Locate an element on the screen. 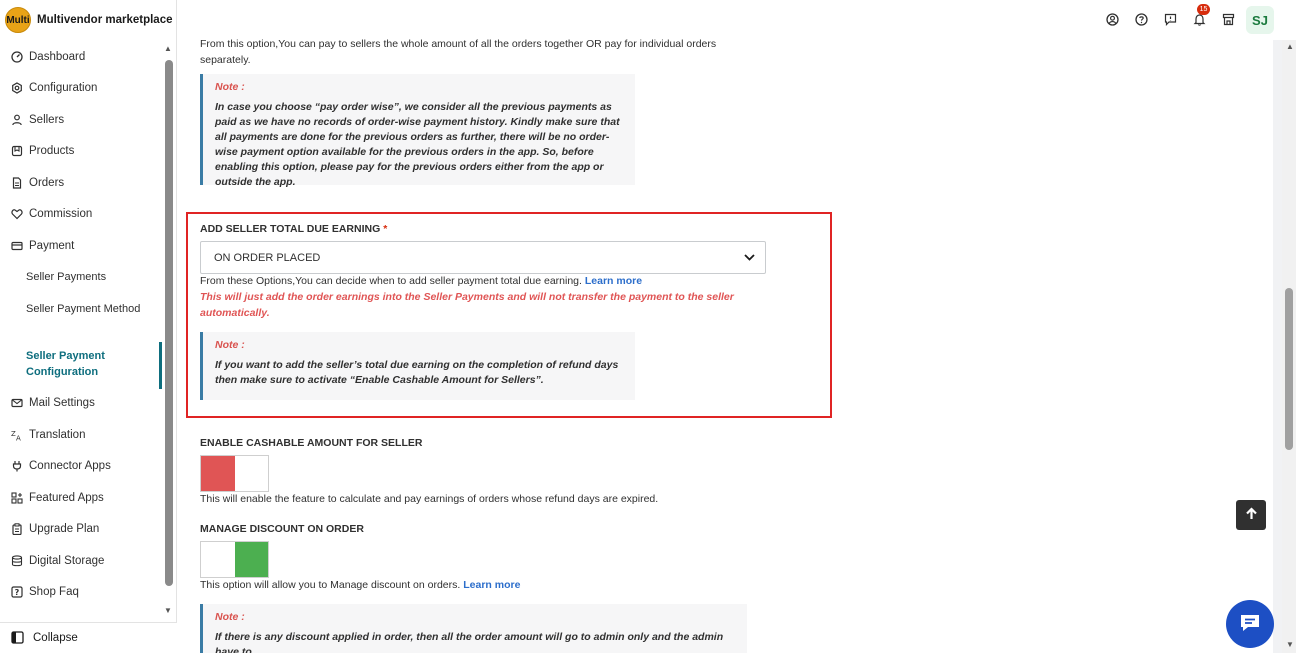  discount-toggle is located at coordinates (234, 559).